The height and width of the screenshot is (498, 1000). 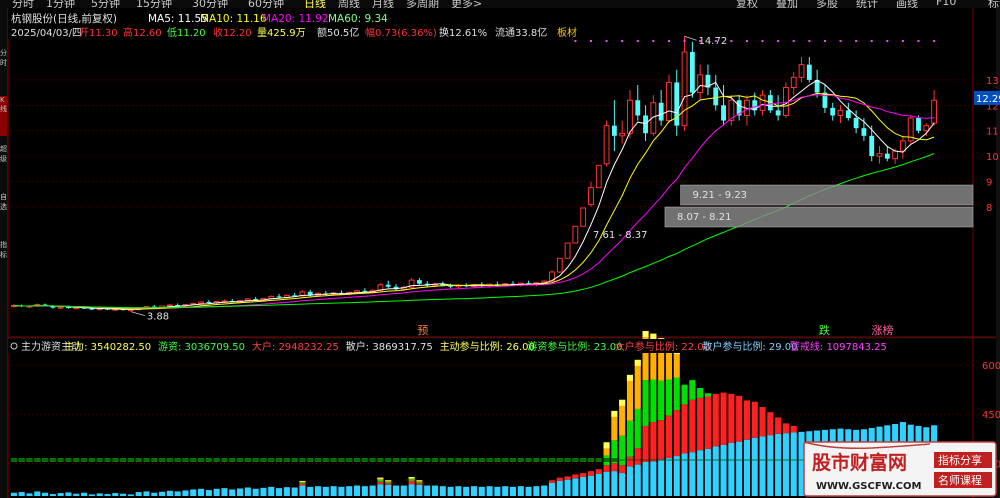 I want to click on high-label: 14.72, so click(x=713, y=41).